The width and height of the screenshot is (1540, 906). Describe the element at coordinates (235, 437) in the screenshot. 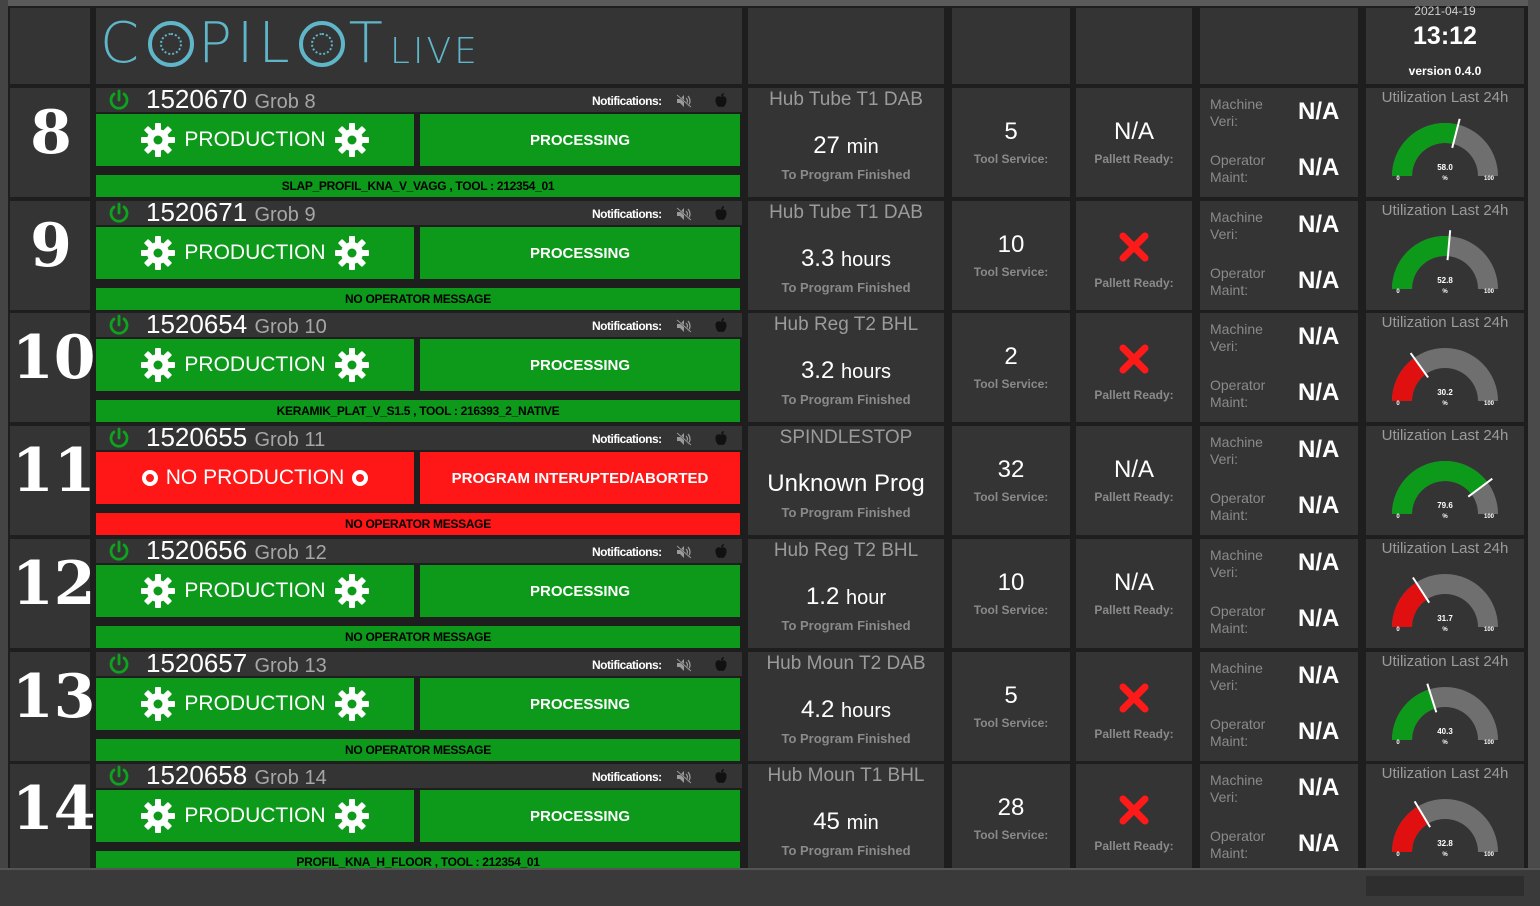

I see `job-id: 1520655 Grob 11` at that location.